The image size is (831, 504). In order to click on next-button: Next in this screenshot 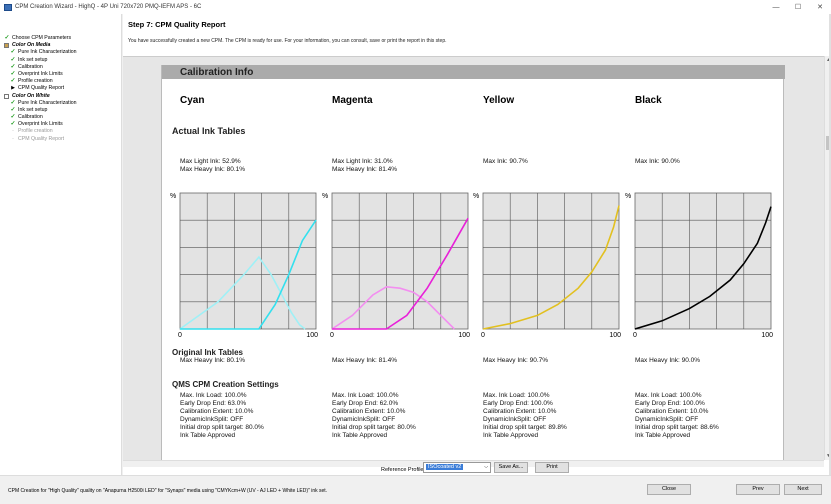, I will do `click(803, 489)`.